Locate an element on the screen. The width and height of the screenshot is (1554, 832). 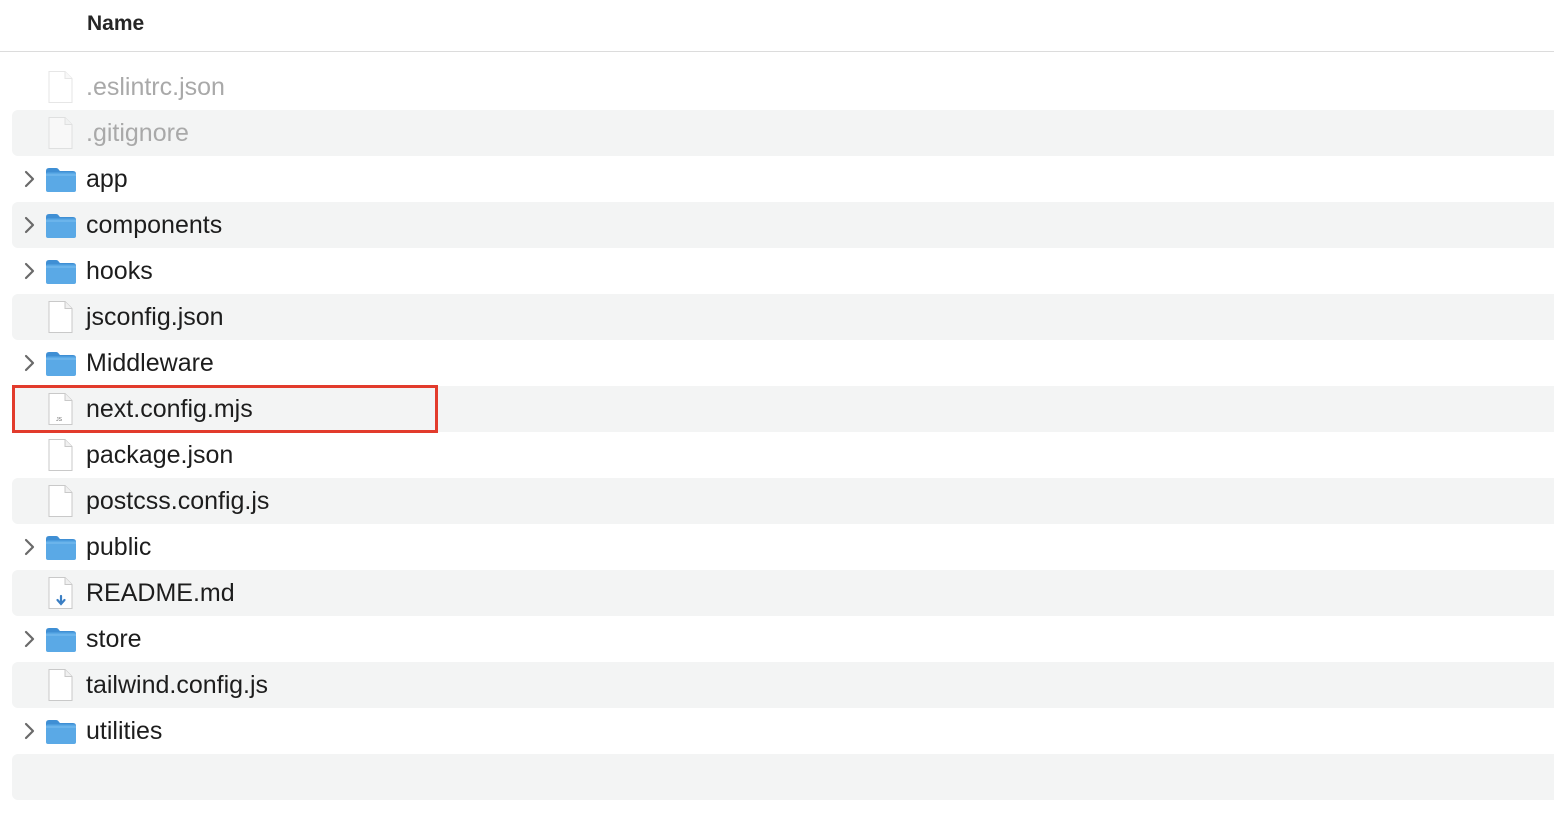
markdown-document-icon is located at coordinates (61, 593).